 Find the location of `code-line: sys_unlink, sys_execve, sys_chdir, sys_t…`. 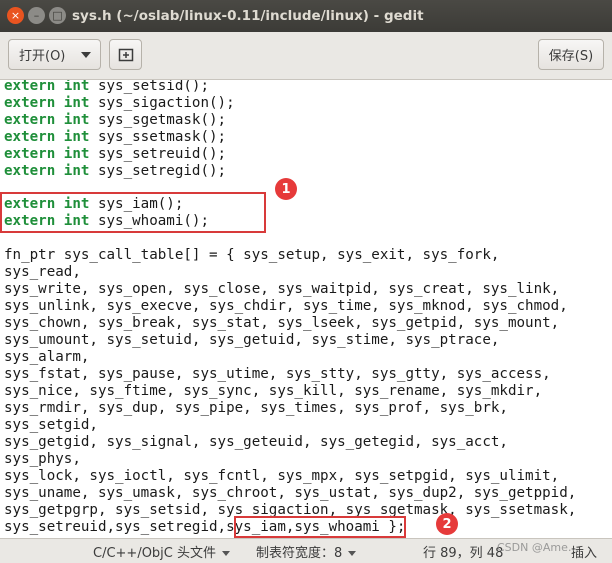

code-line: sys_unlink, sys_execve, sys_chdir, sys_t… is located at coordinates (286, 306).